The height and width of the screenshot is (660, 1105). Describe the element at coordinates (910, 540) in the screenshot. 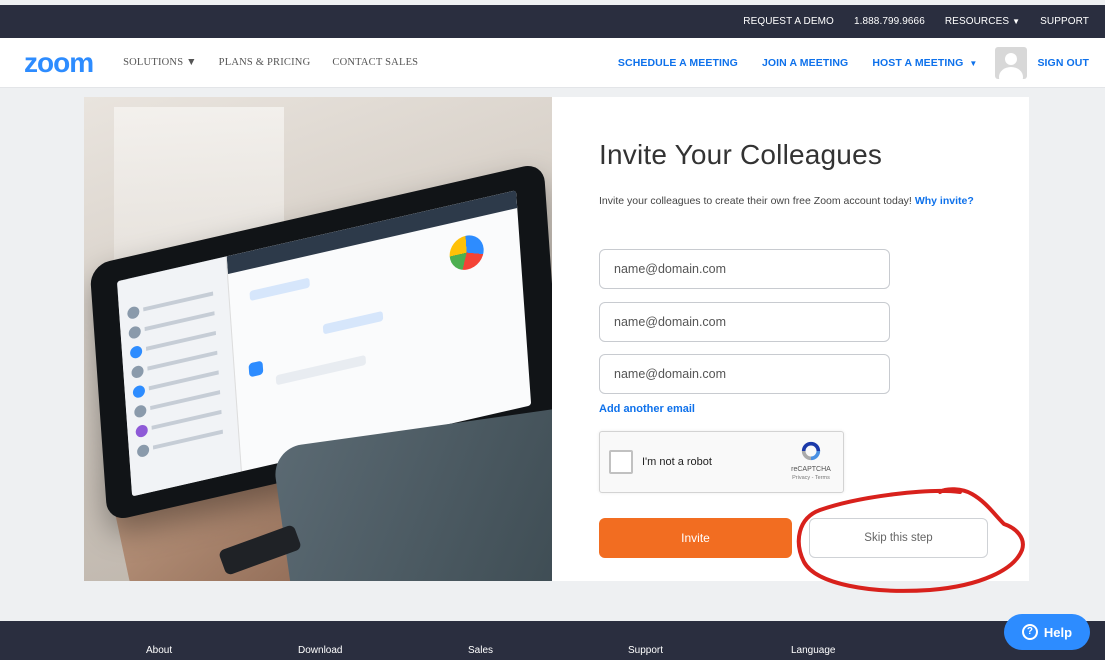

I see `annotation-circle` at that location.